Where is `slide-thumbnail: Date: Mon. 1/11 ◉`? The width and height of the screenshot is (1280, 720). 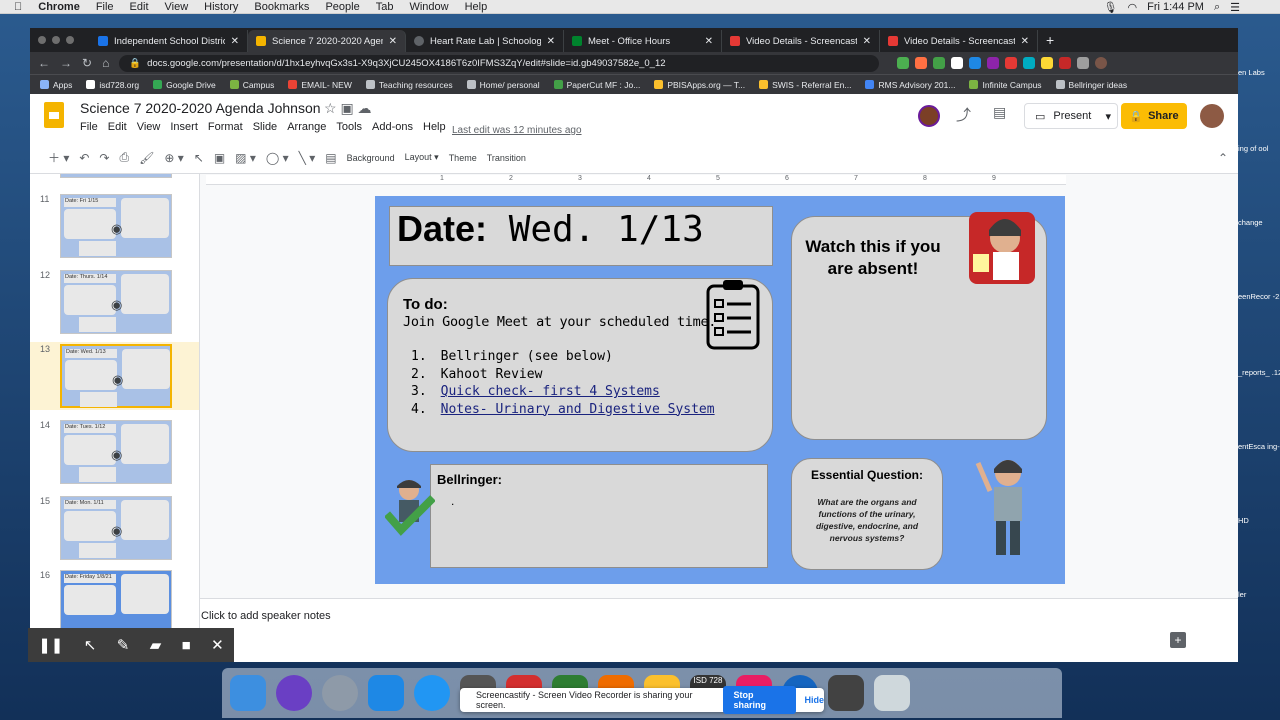 slide-thumbnail: Date: Mon. 1/11 ◉ is located at coordinates (116, 528).